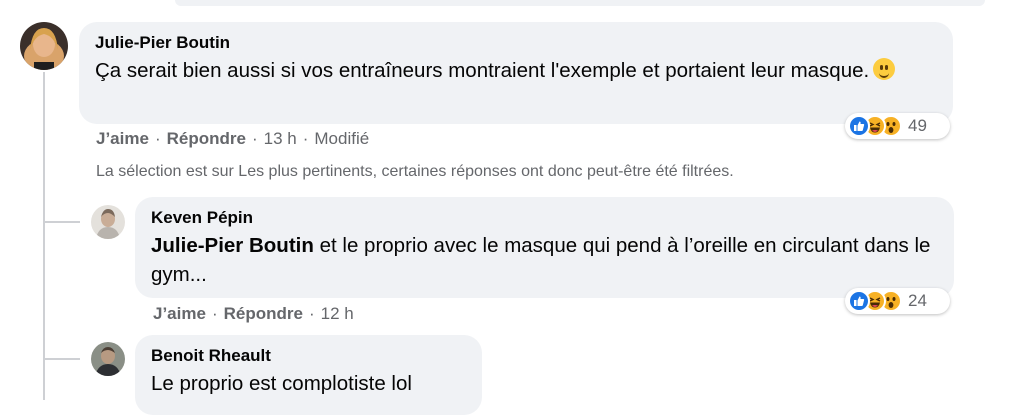 Image resolution: width=1016 pixels, height=415 pixels. I want to click on comment-timestamp: 13 h, so click(280, 138).